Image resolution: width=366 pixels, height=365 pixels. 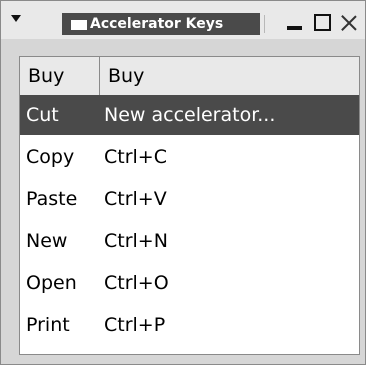 I want to click on window-title: Accelerator Keys, so click(x=157, y=24).